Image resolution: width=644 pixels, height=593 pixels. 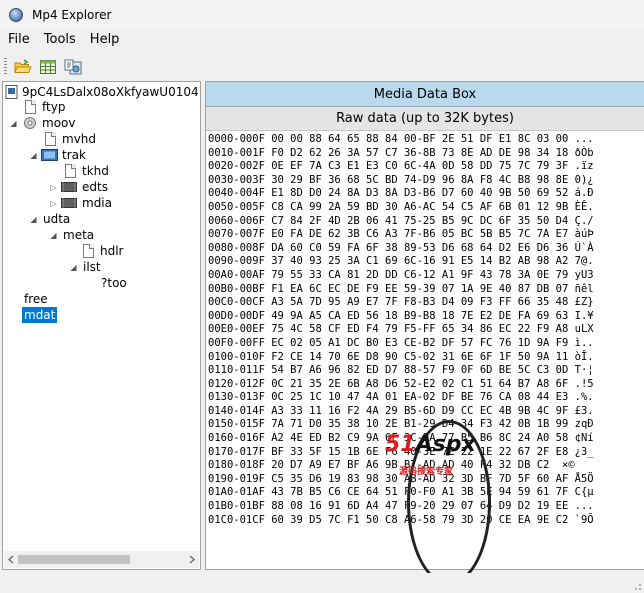 I want to click on edts-box-icon, so click(x=69, y=187).